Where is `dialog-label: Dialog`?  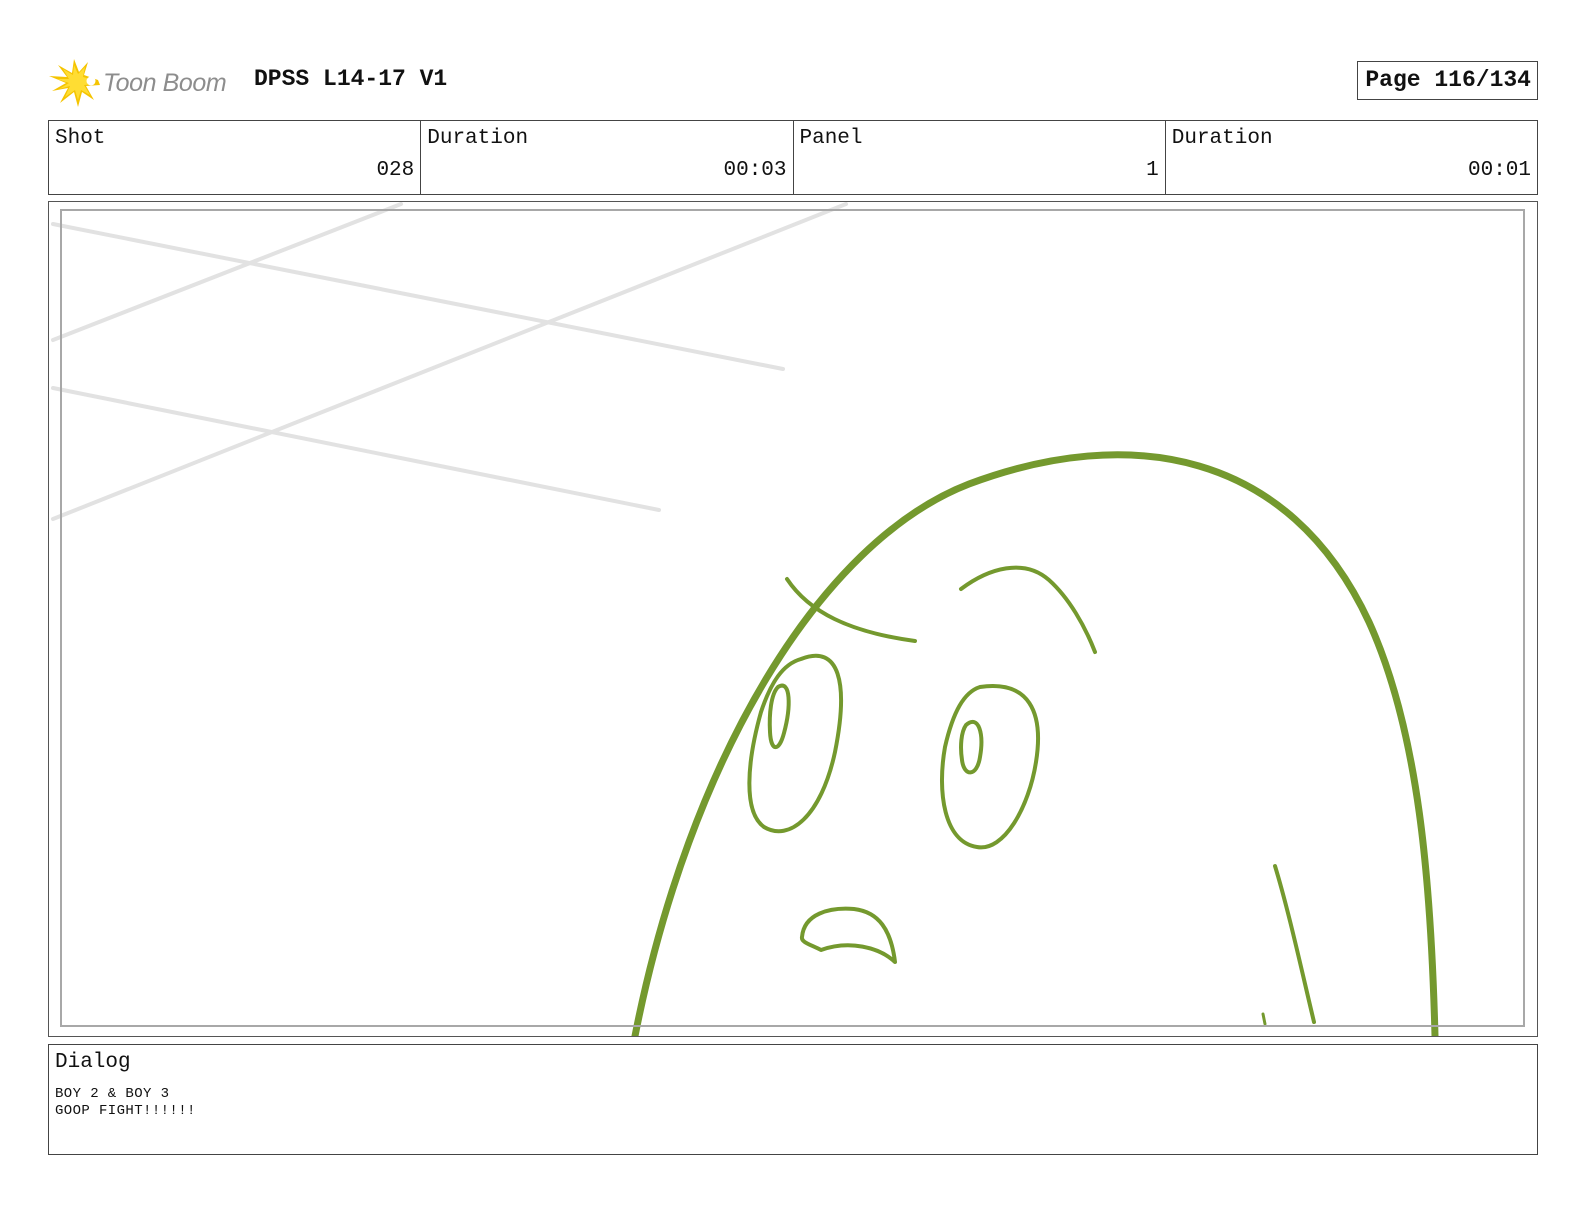
dialog-label: Dialog is located at coordinates (93, 1062).